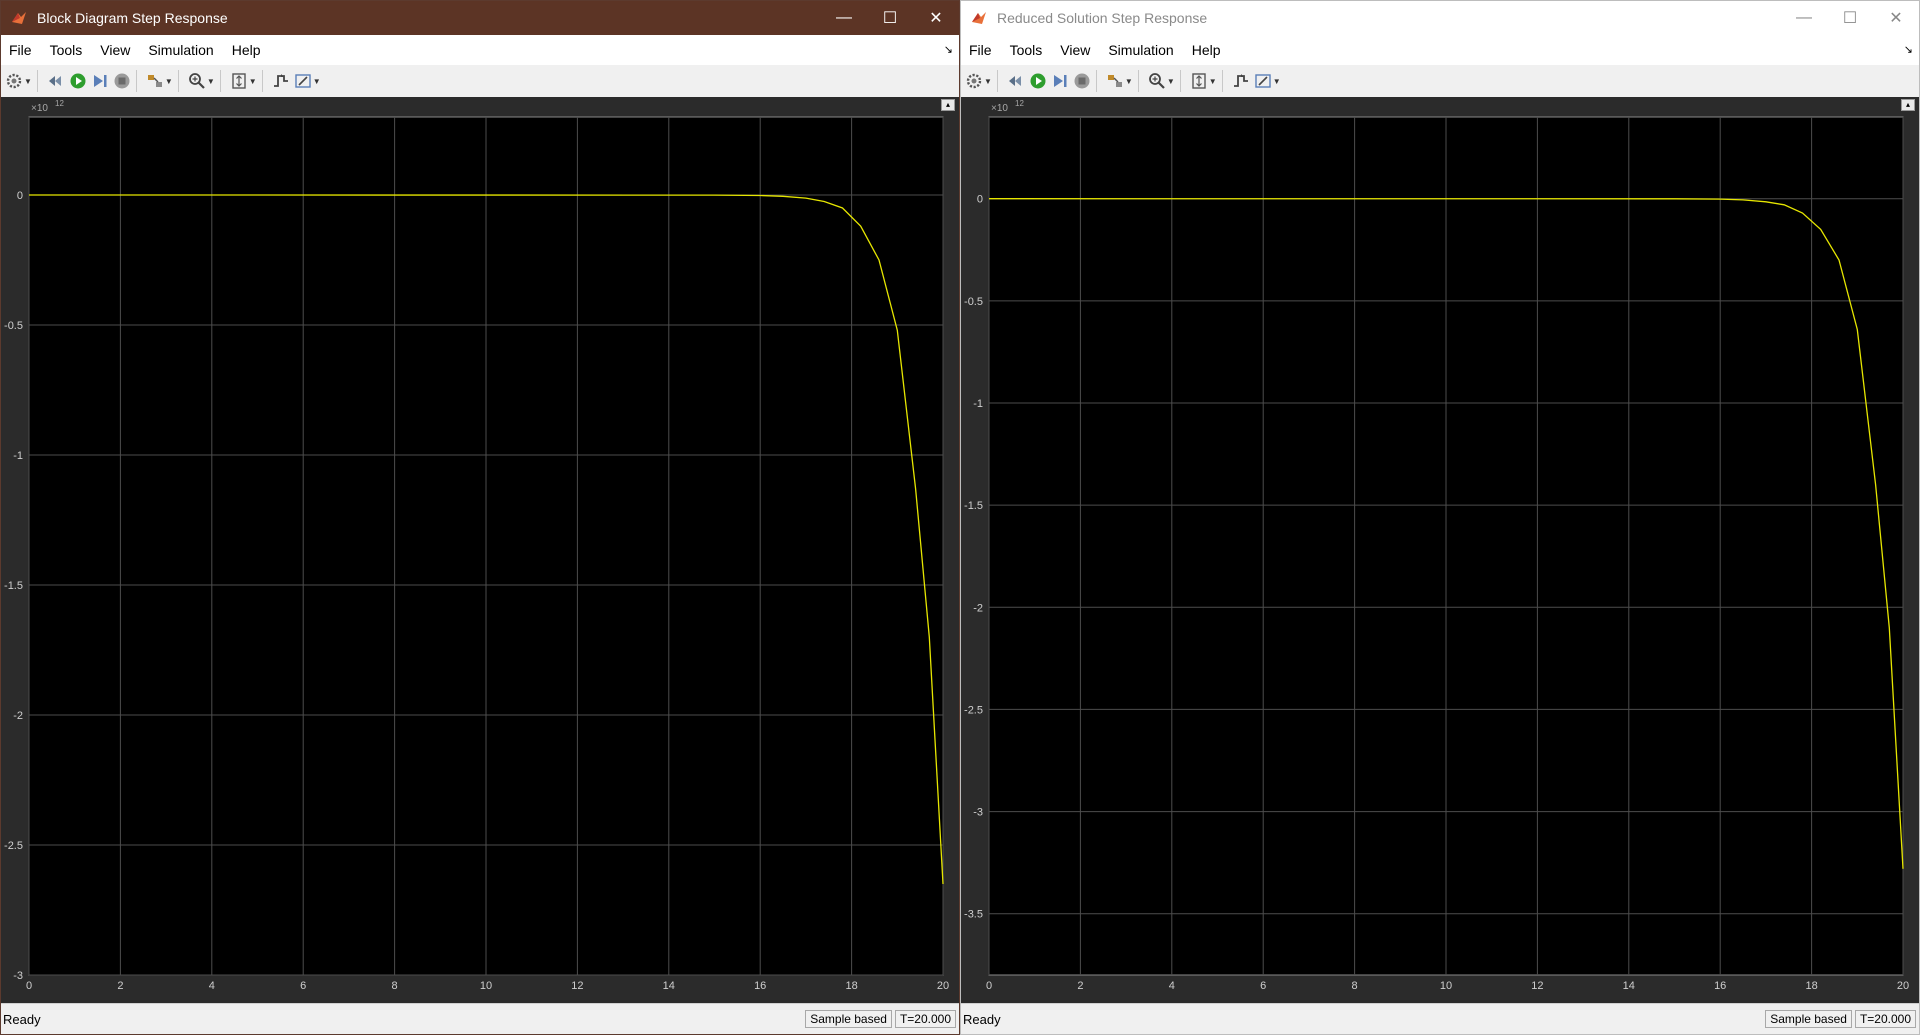 This screenshot has width=1920, height=1035. I want to click on sample-mode: Sample based, so click(1808, 1019).